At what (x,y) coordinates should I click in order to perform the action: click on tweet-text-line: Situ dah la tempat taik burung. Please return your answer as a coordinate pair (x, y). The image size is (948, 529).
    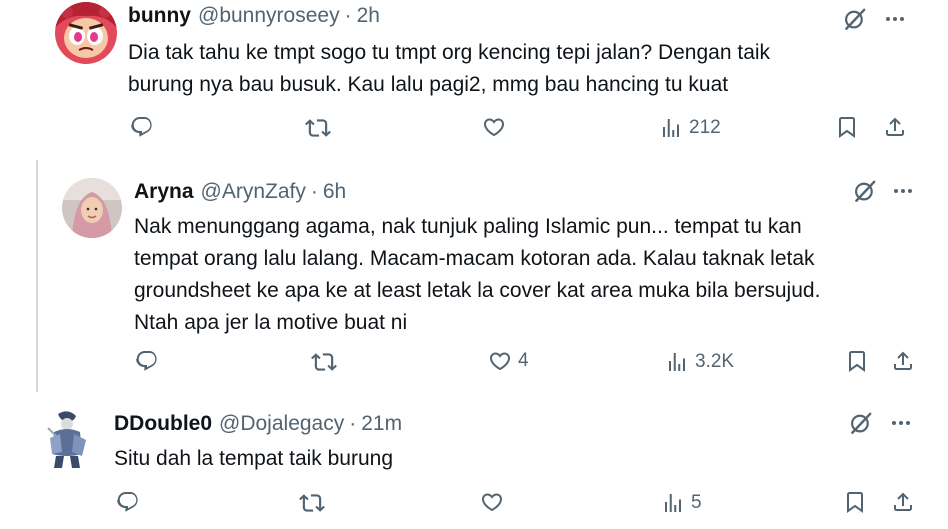
    Looking at the image, I should click on (254, 458).